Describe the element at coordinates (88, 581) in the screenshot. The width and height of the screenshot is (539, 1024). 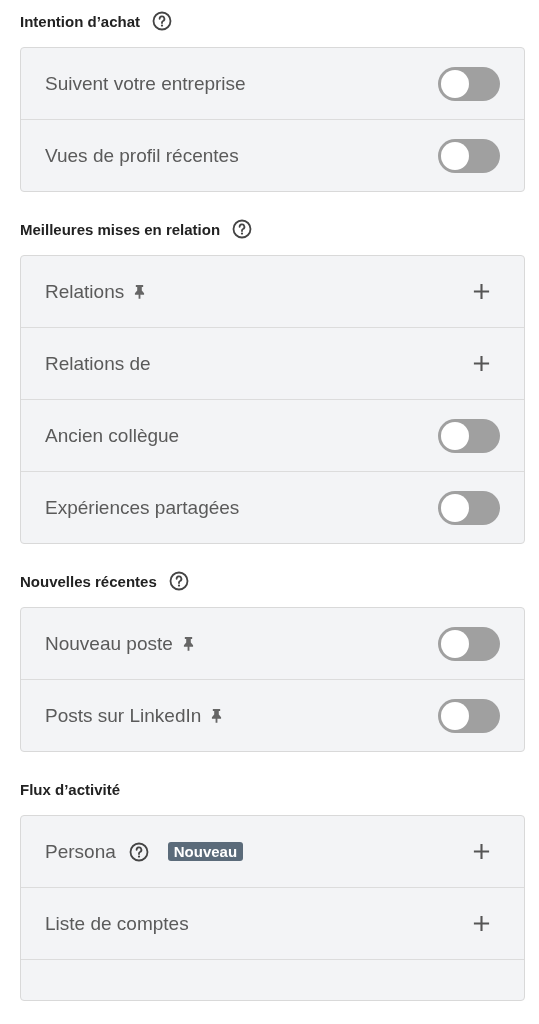
I see `section-title: Nouvelles récentes` at that location.